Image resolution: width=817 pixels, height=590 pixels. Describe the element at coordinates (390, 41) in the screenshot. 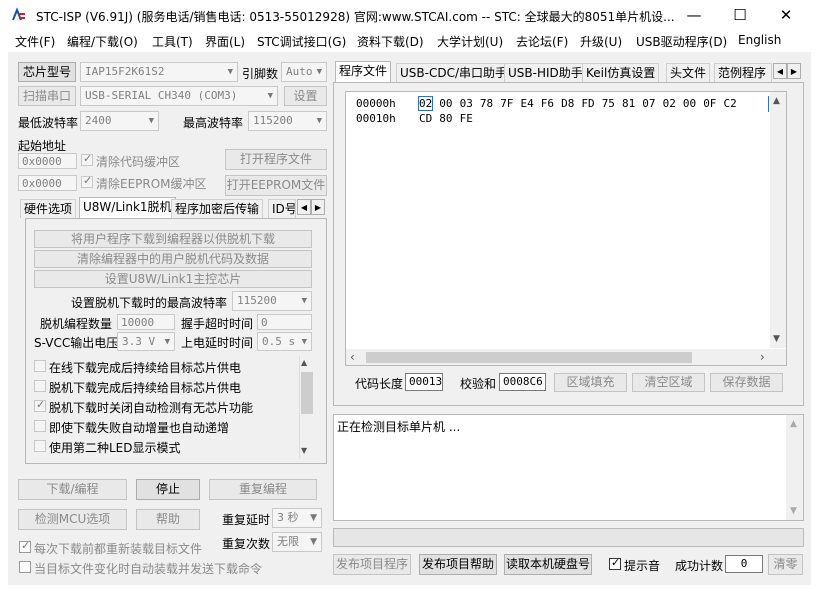

I see `menu-downloads: 资料下载(D)` at that location.